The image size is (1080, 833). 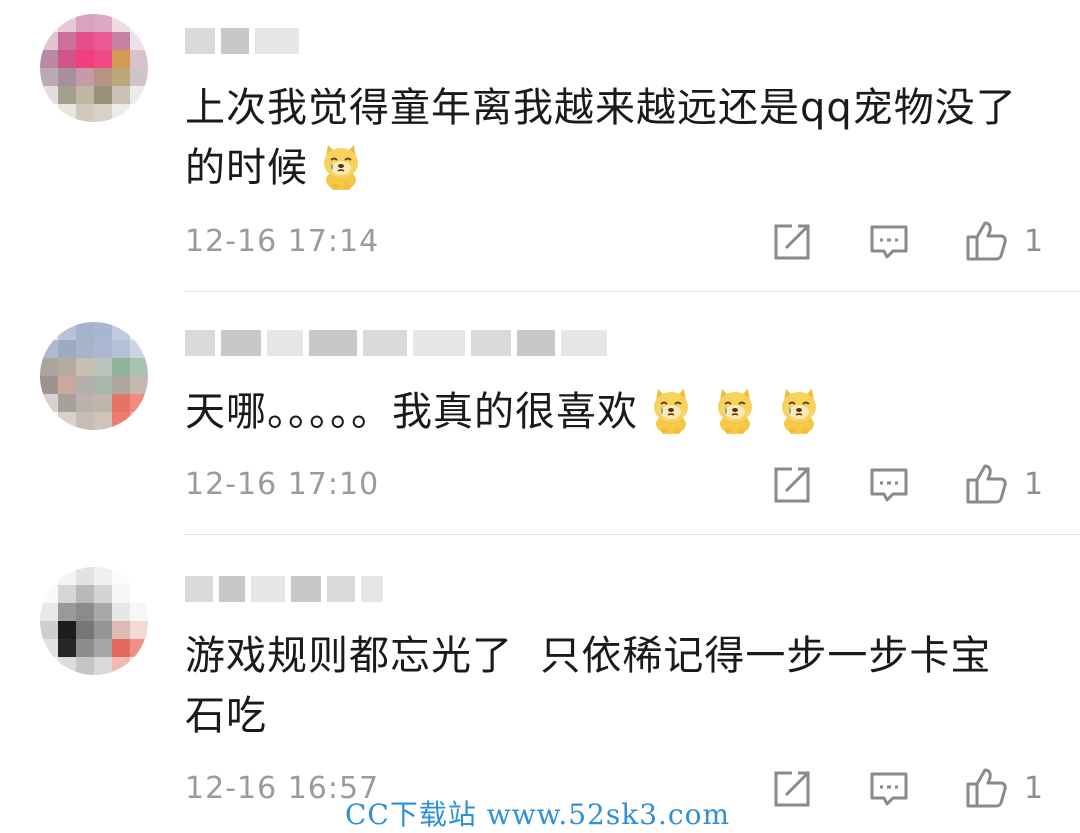 What do you see at coordinates (588, 686) in the screenshot?
I see `comment-text: 游戏规则都忘光了 只依稀记得一步一步卡宝石吃` at bounding box center [588, 686].